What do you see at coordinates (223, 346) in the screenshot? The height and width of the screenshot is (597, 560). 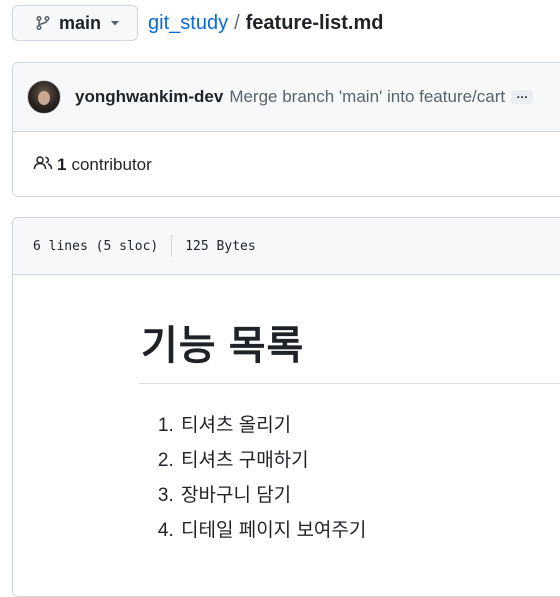 I see `markdown-heading: 기능 목록` at bounding box center [223, 346].